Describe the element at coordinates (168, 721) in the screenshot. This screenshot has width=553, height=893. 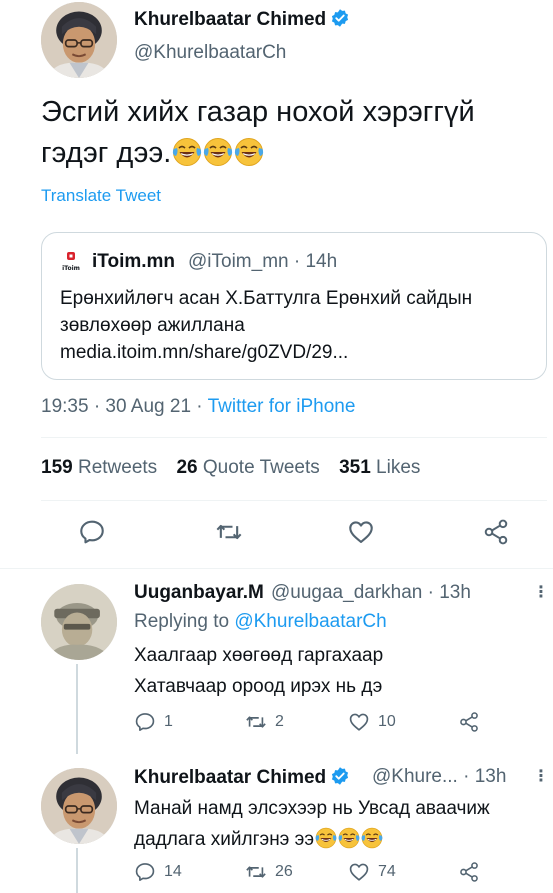
I see `reply-count: 1` at that location.